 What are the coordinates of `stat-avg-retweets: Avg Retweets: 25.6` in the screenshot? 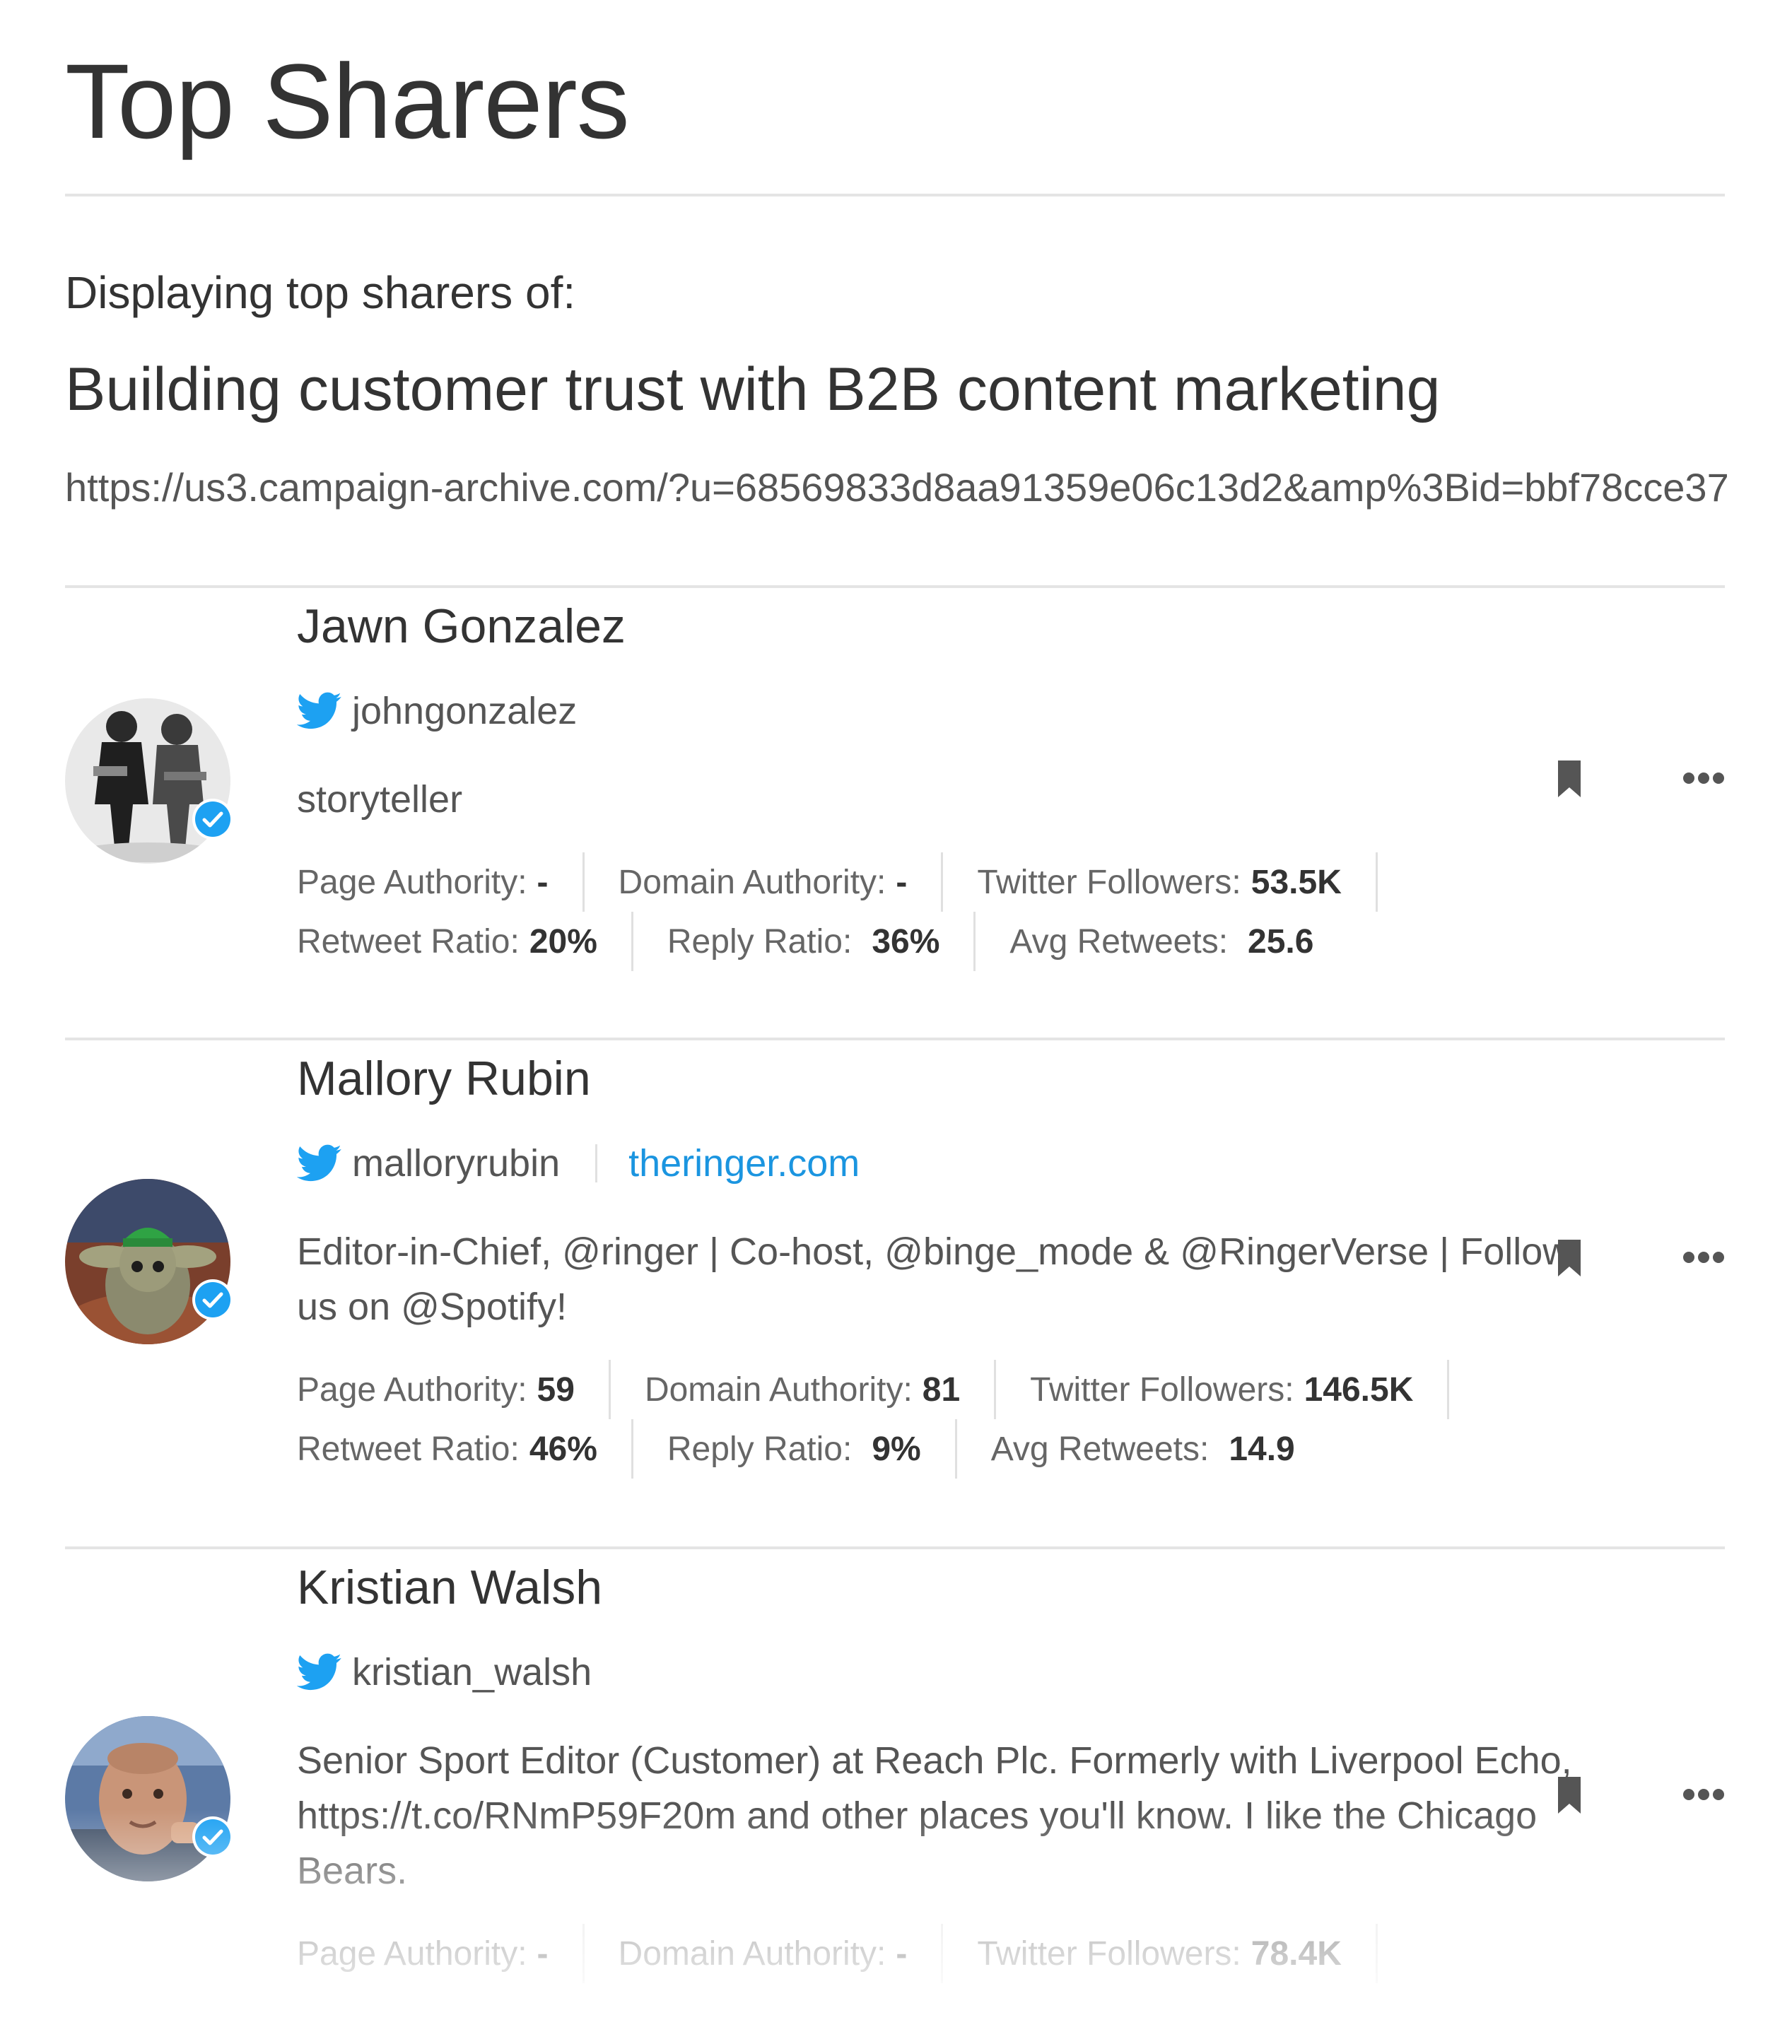 It's located at (1161, 941).